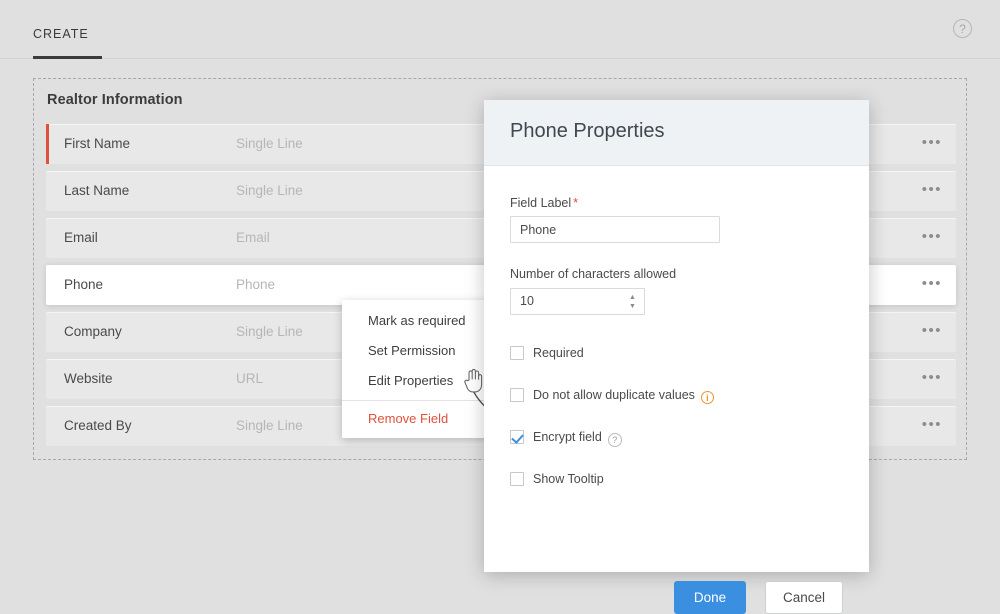  Describe the element at coordinates (115, 100) in the screenshot. I see `section-title: Realtor Information` at that location.